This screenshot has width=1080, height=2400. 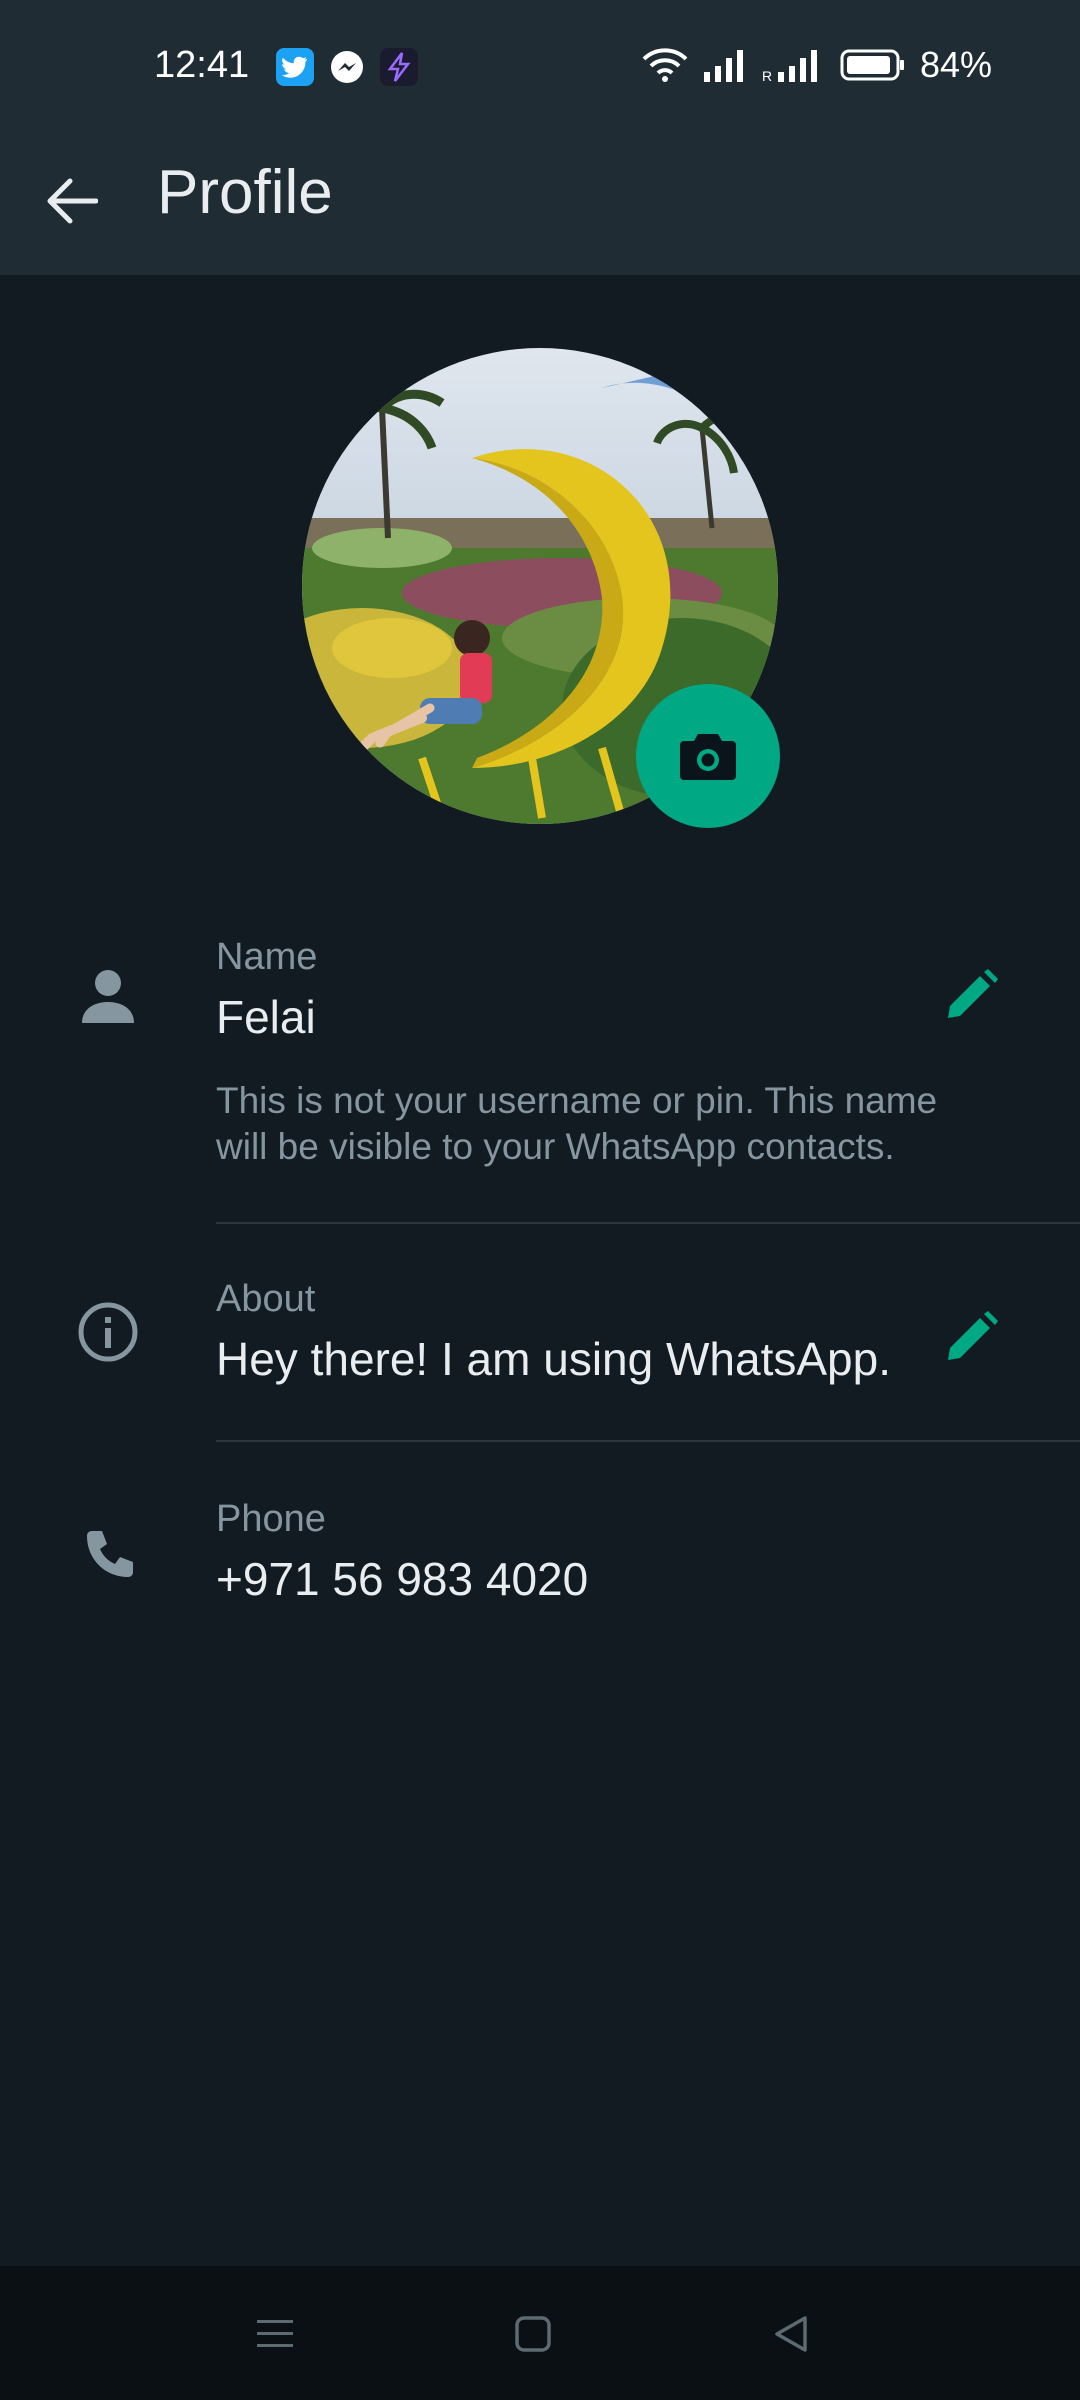 What do you see at coordinates (108, 996) in the screenshot?
I see `person-icon` at bounding box center [108, 996].